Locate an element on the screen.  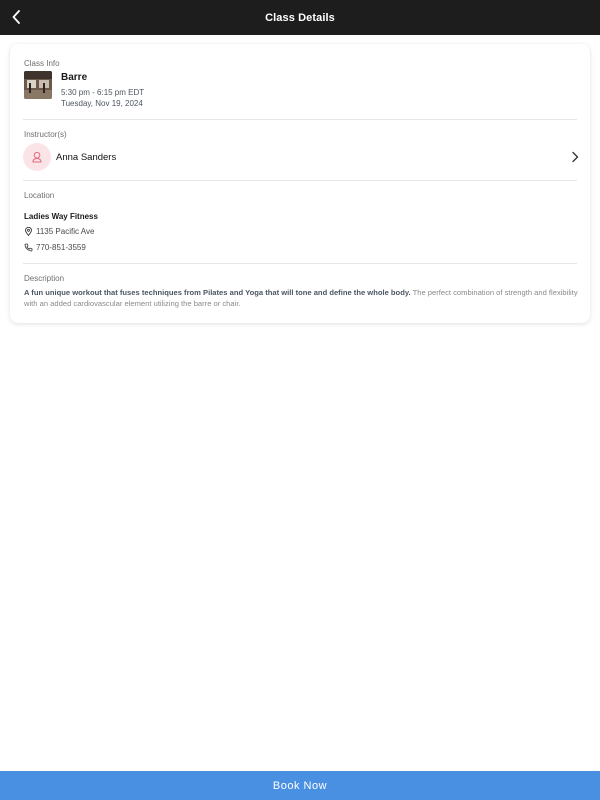
phone-line: 770-851-3559 is located at coordinates (55, 247).